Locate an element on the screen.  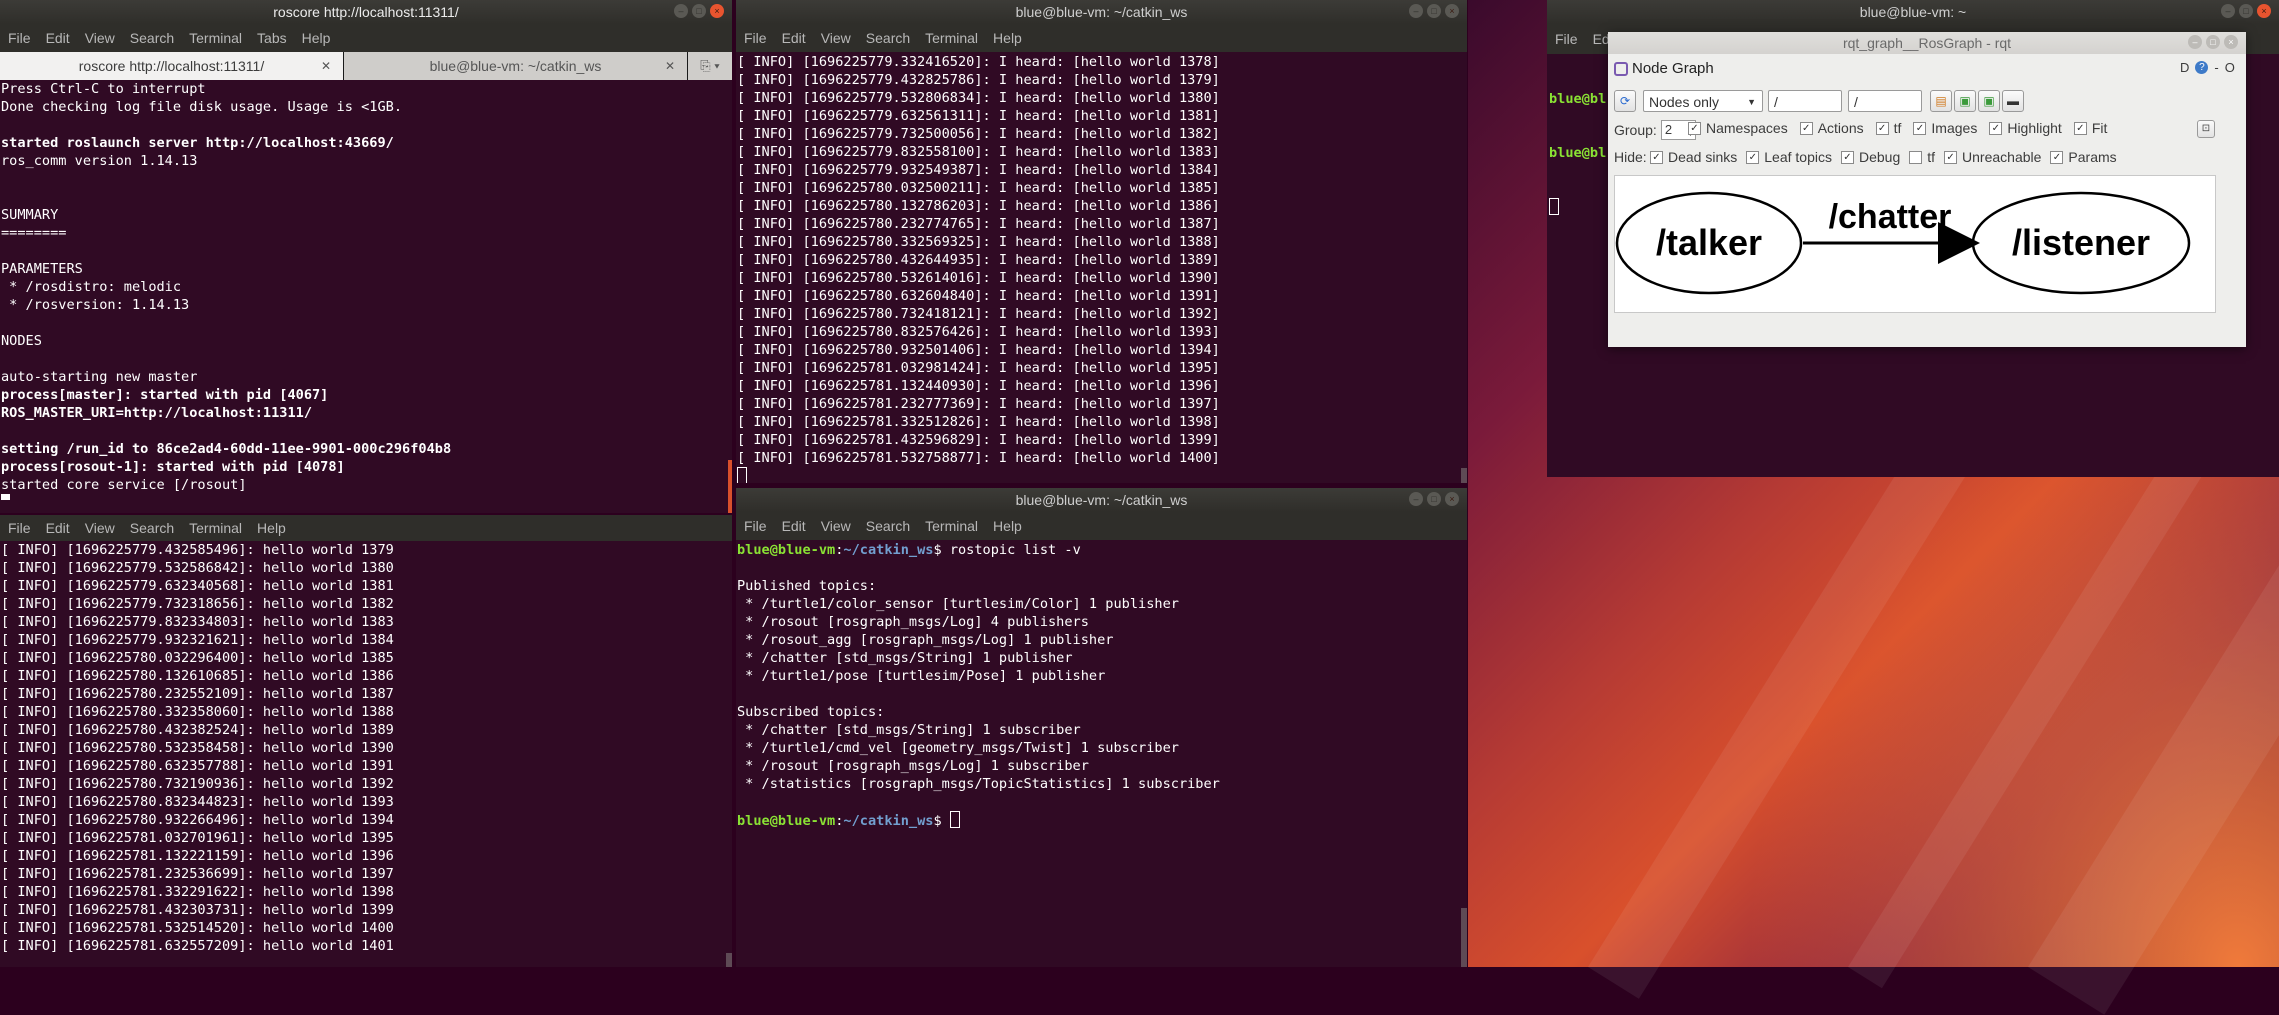
checkbox-highlight: ✓ Highlight is located at coordinates (2025, 128).